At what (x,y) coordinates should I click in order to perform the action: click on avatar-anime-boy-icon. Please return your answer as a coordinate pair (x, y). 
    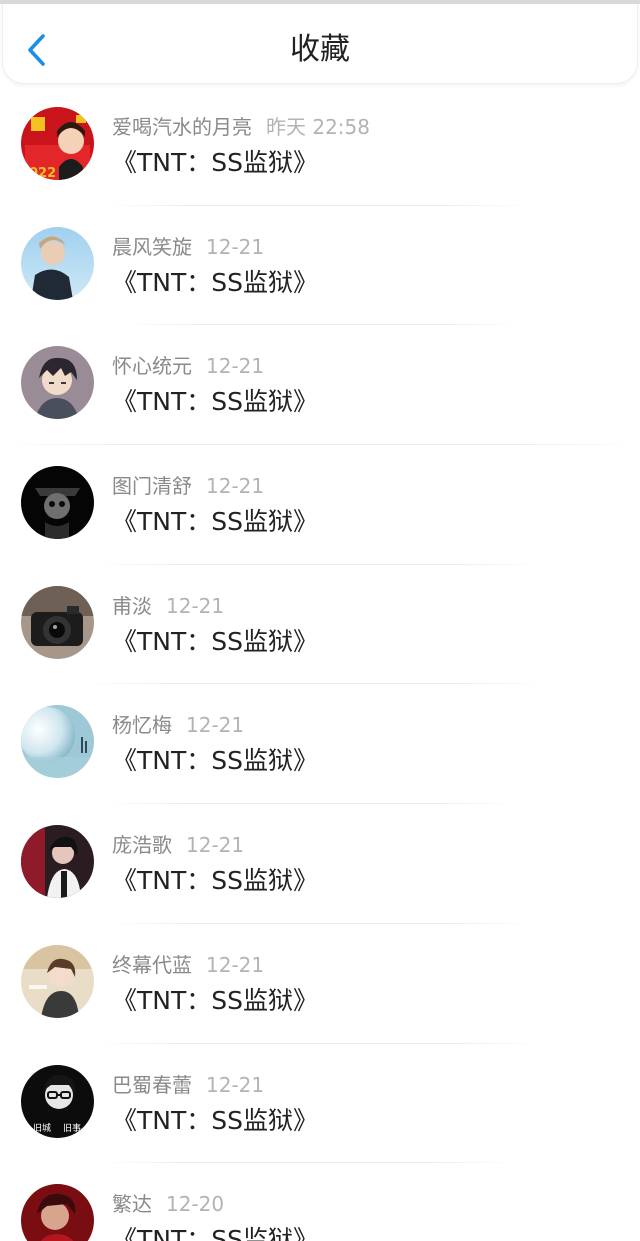
    Looking at the image, I should click on (57, 383).